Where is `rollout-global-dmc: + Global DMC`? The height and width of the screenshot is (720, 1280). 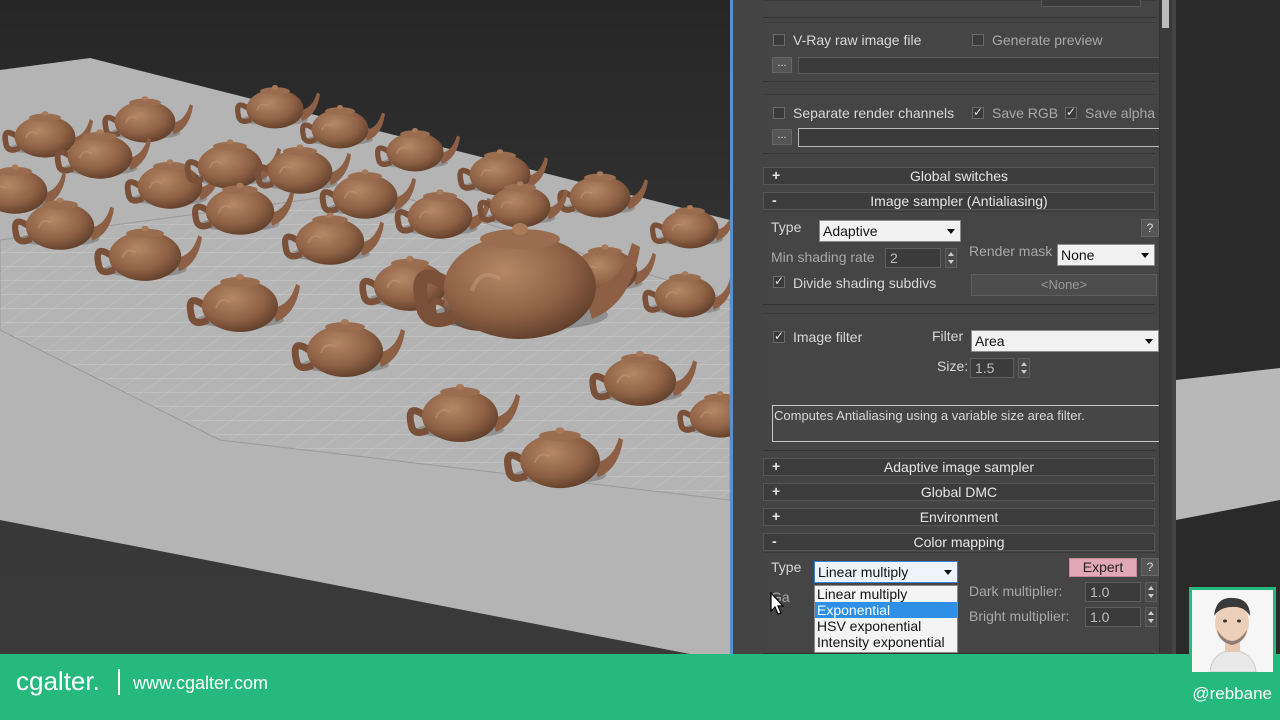 rollout-global-dmc: + Global DMC is located at coordinates (959, 492).